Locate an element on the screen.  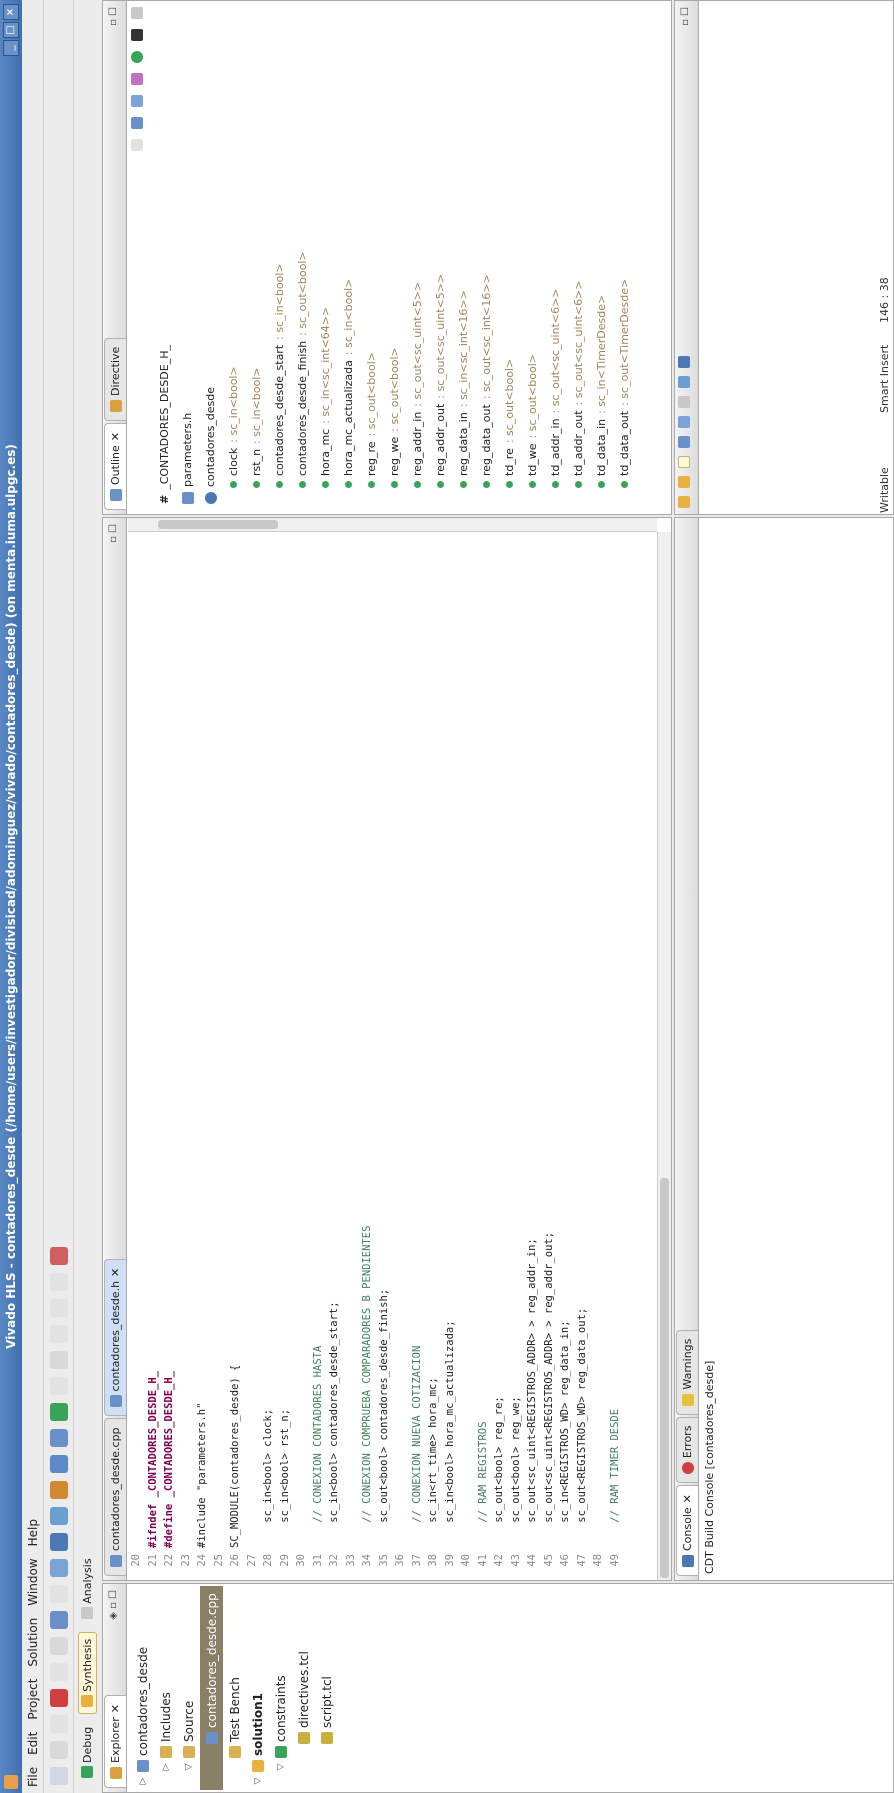
sort-icon is located at coordinates (137, 123).